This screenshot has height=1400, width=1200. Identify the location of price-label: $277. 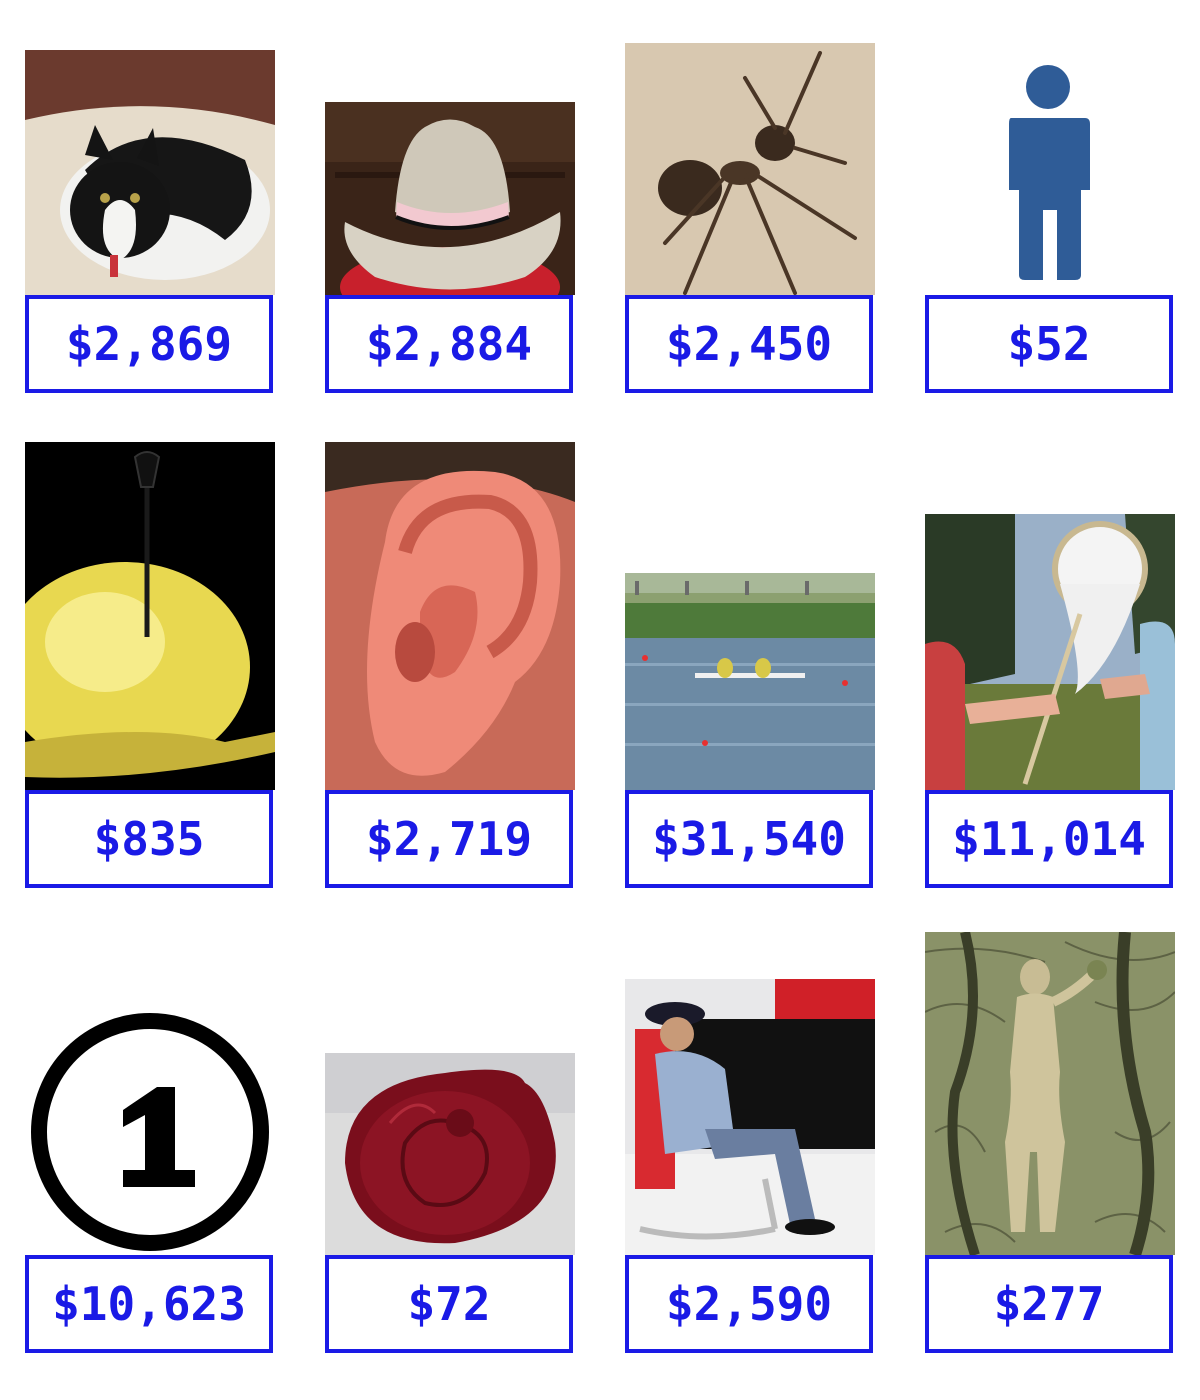
(1049, 1304).